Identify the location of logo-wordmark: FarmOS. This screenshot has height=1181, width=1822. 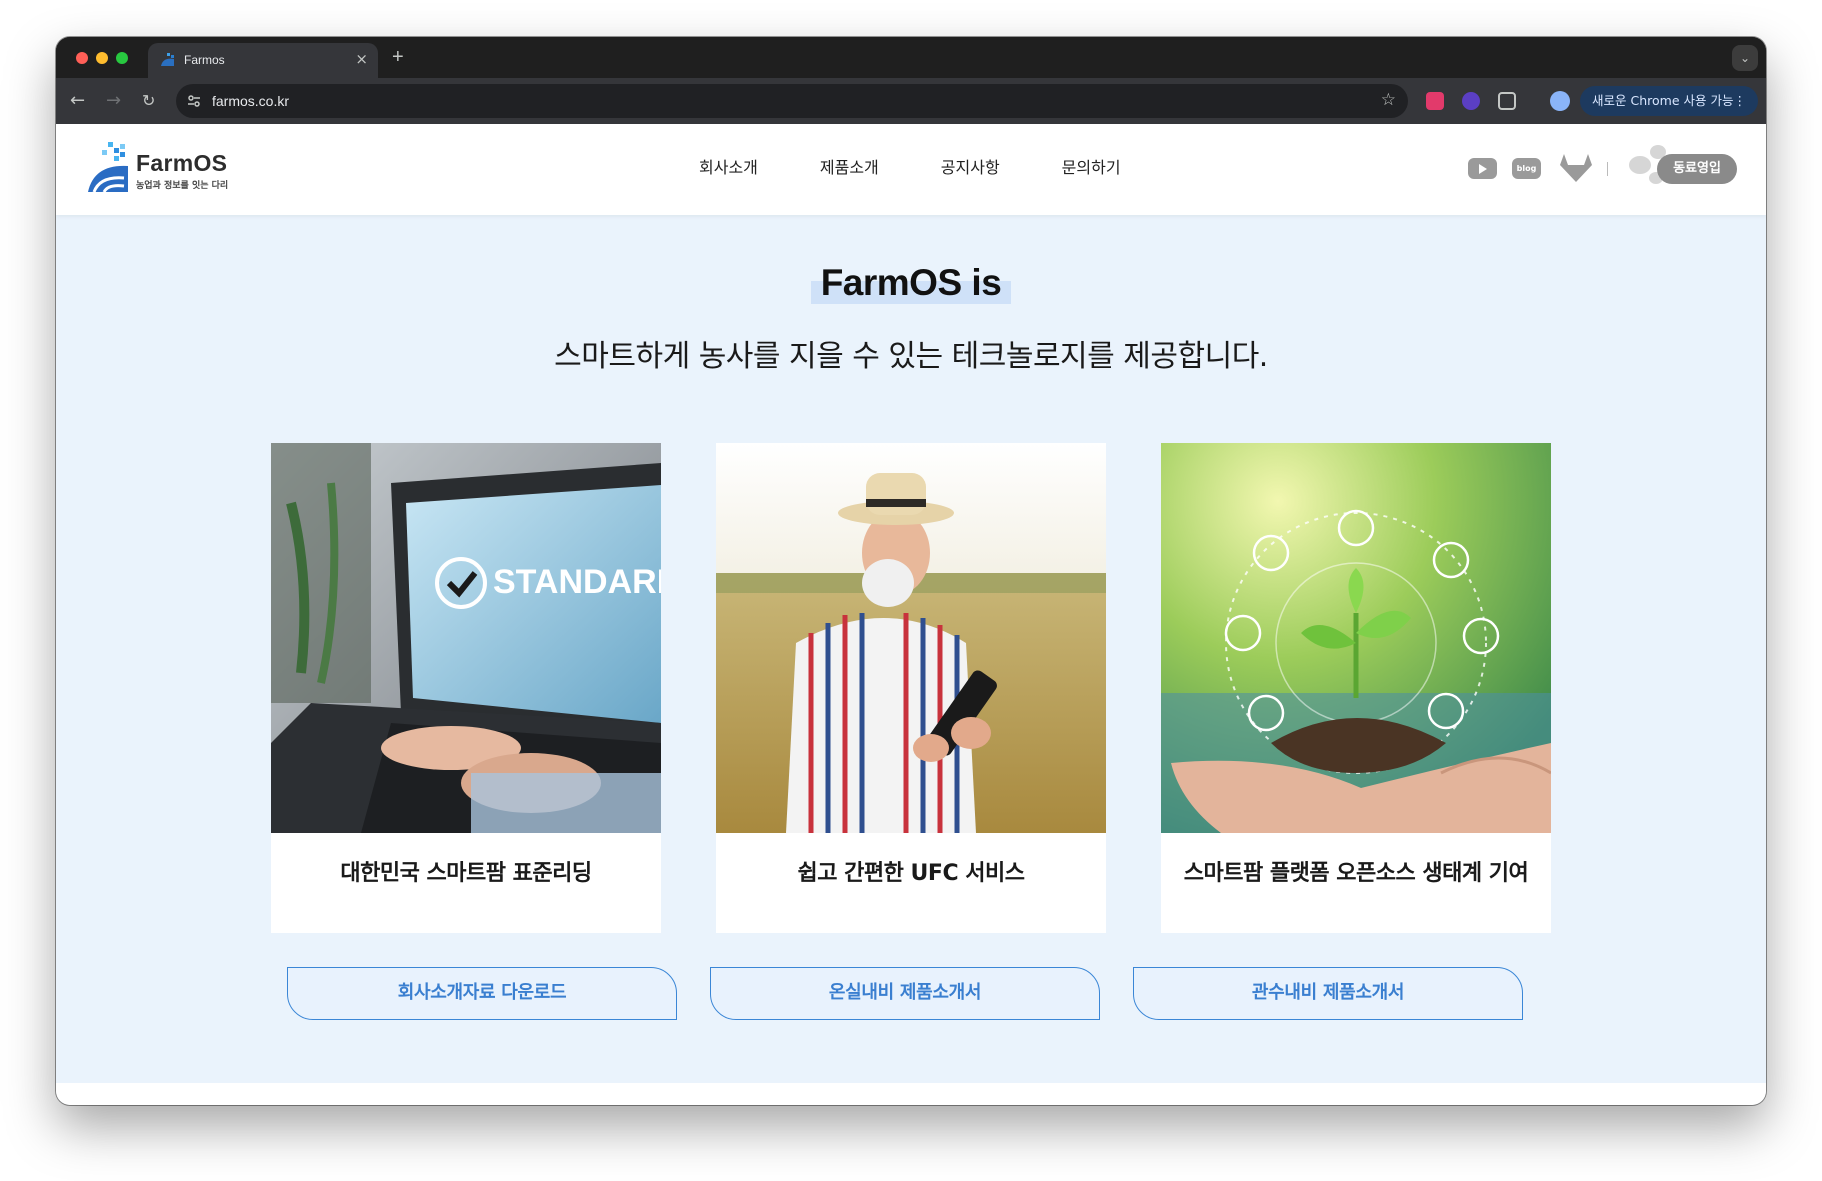
(182, 163).